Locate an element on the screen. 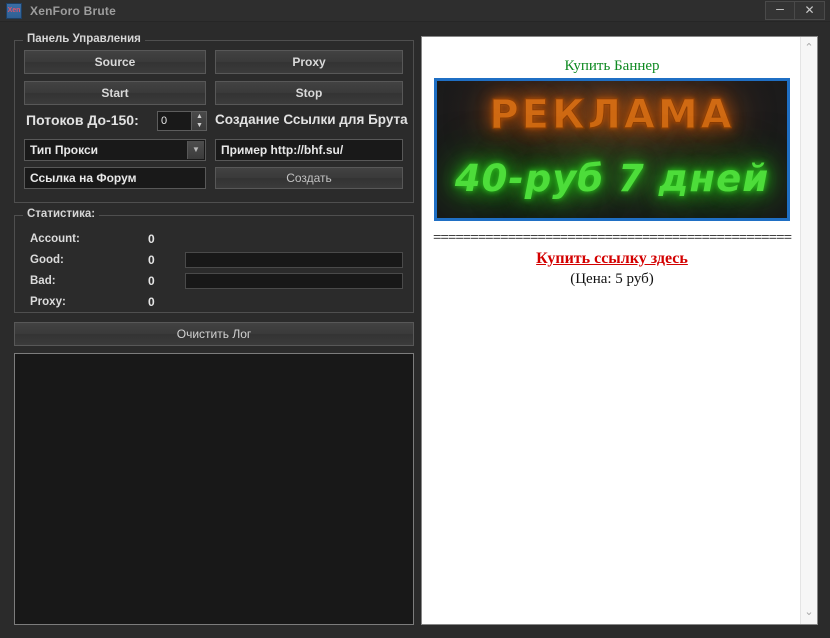 The image size is (830, 638). stepper-down-icon: ▼ is located at coordinates (199, 125).